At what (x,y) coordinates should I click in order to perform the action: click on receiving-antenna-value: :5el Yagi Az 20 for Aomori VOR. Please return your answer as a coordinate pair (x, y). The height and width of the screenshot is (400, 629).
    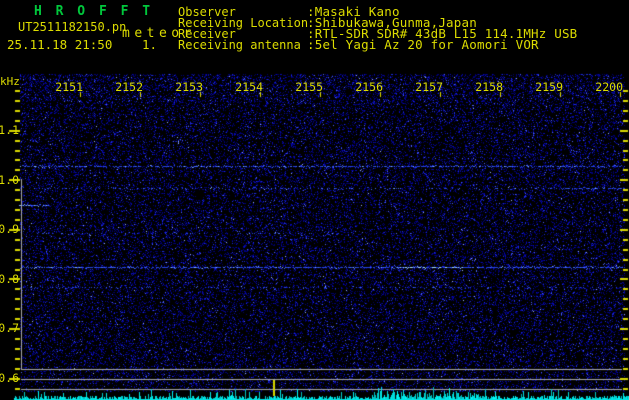
    Looking at the image, I should click on (423, 44).